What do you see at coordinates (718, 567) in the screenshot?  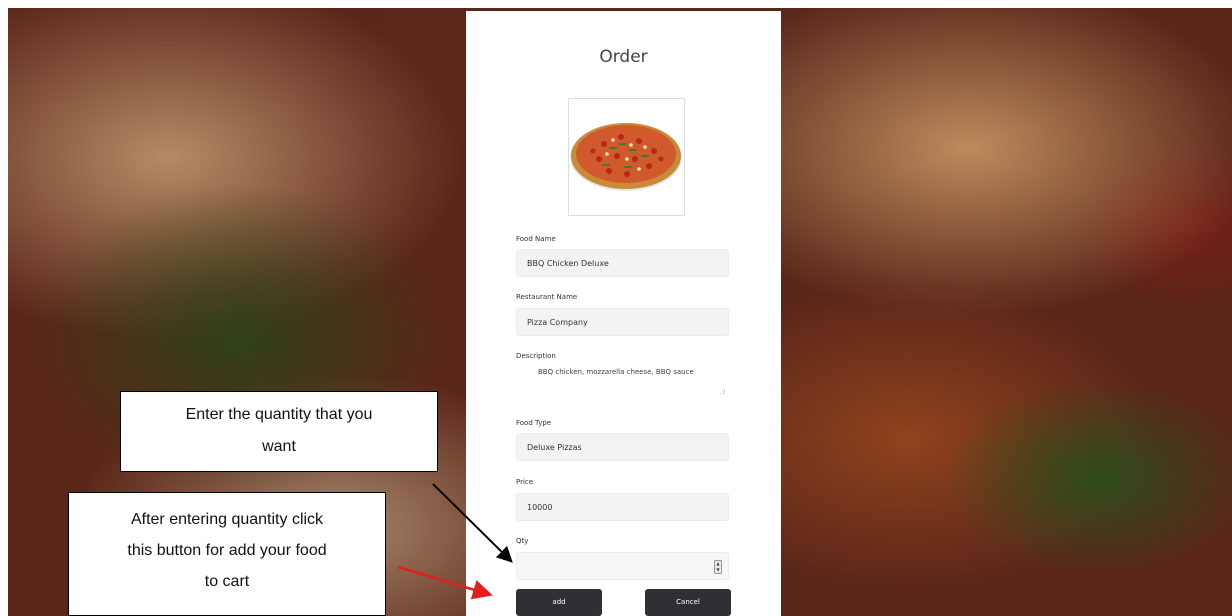 I see `qty-spinner-icon: ▲ ▼` at bounding box center [718, 567].